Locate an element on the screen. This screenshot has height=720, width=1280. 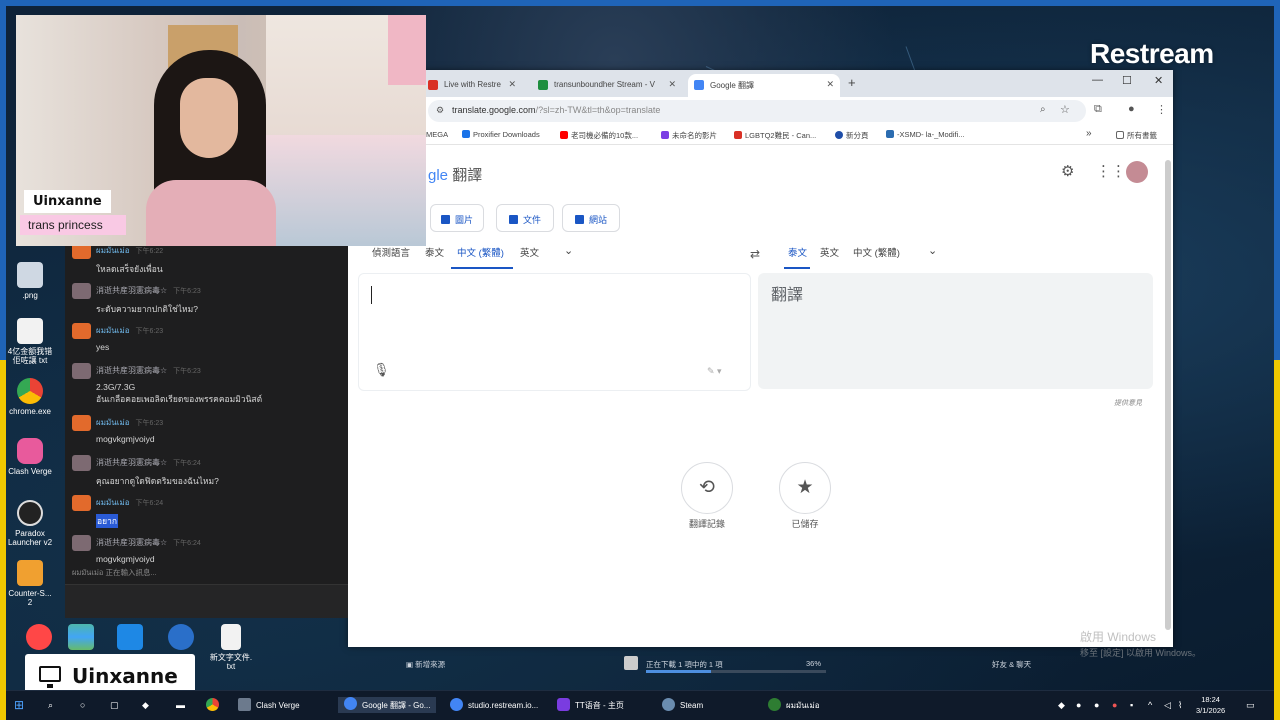
source-lang-english: 英文 is located at coordinates (529, 252).